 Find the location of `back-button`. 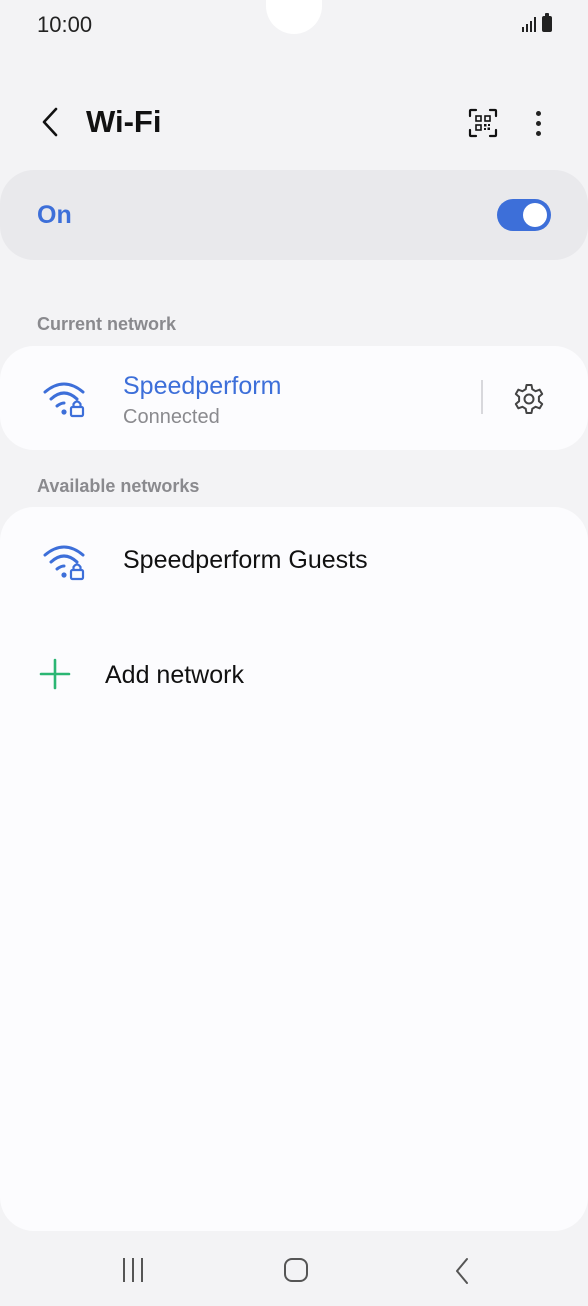

back-button is located at coordinates (50, 122).